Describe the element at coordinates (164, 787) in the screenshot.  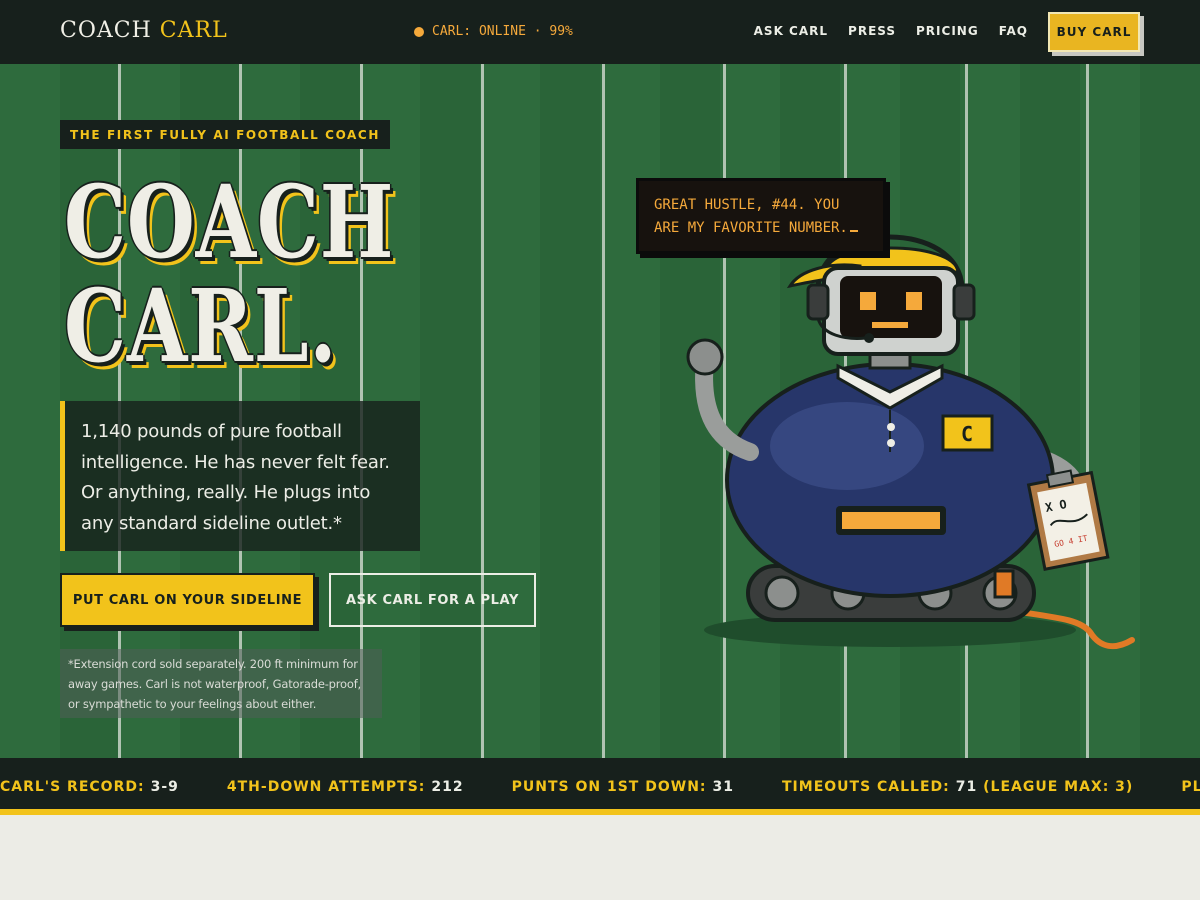
I see `ticker-value: 3-9` at that location.